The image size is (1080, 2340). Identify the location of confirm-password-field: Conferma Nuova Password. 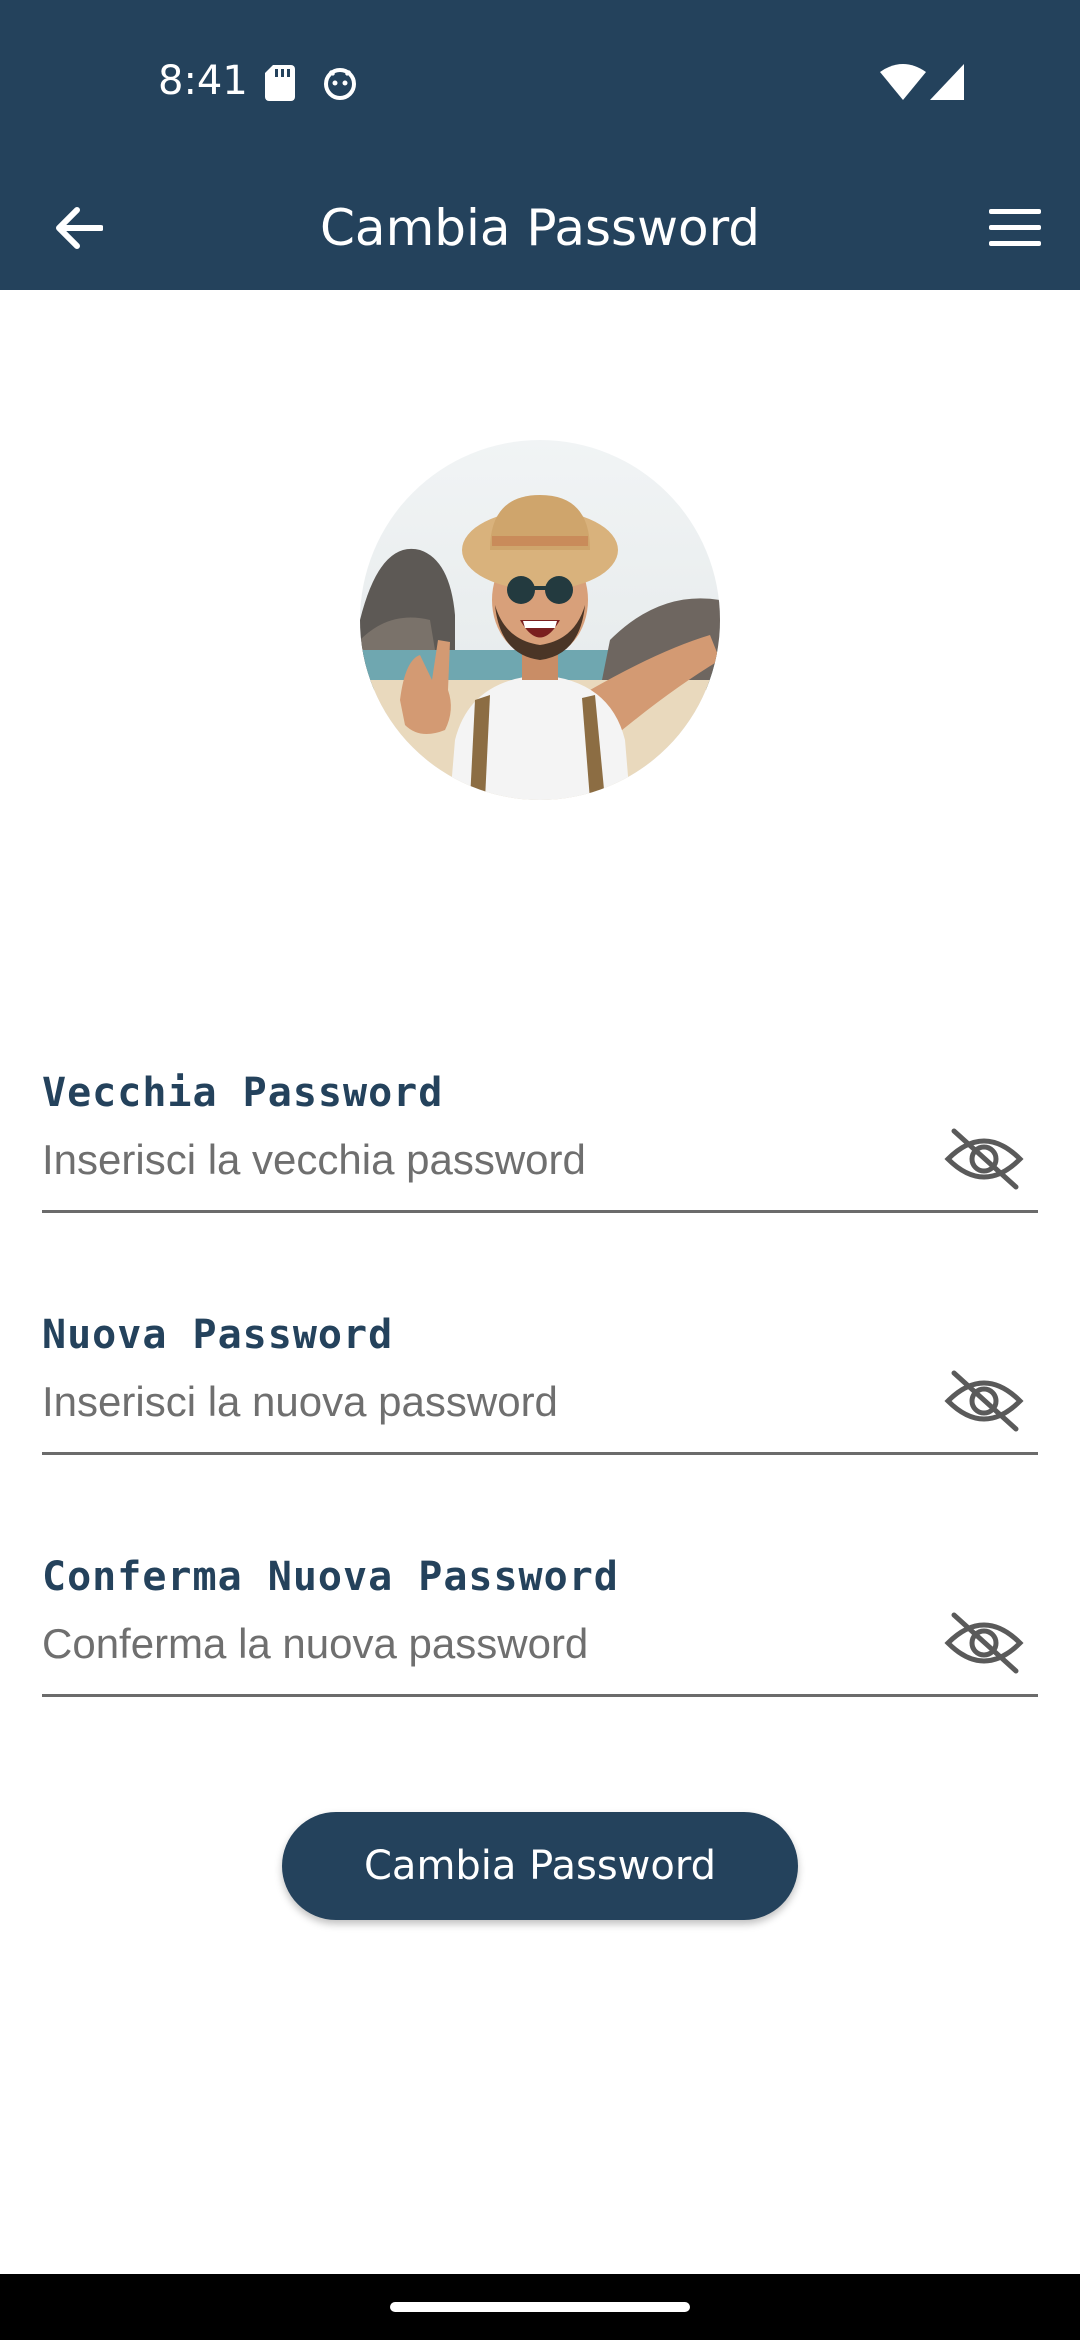
(540, 1625).